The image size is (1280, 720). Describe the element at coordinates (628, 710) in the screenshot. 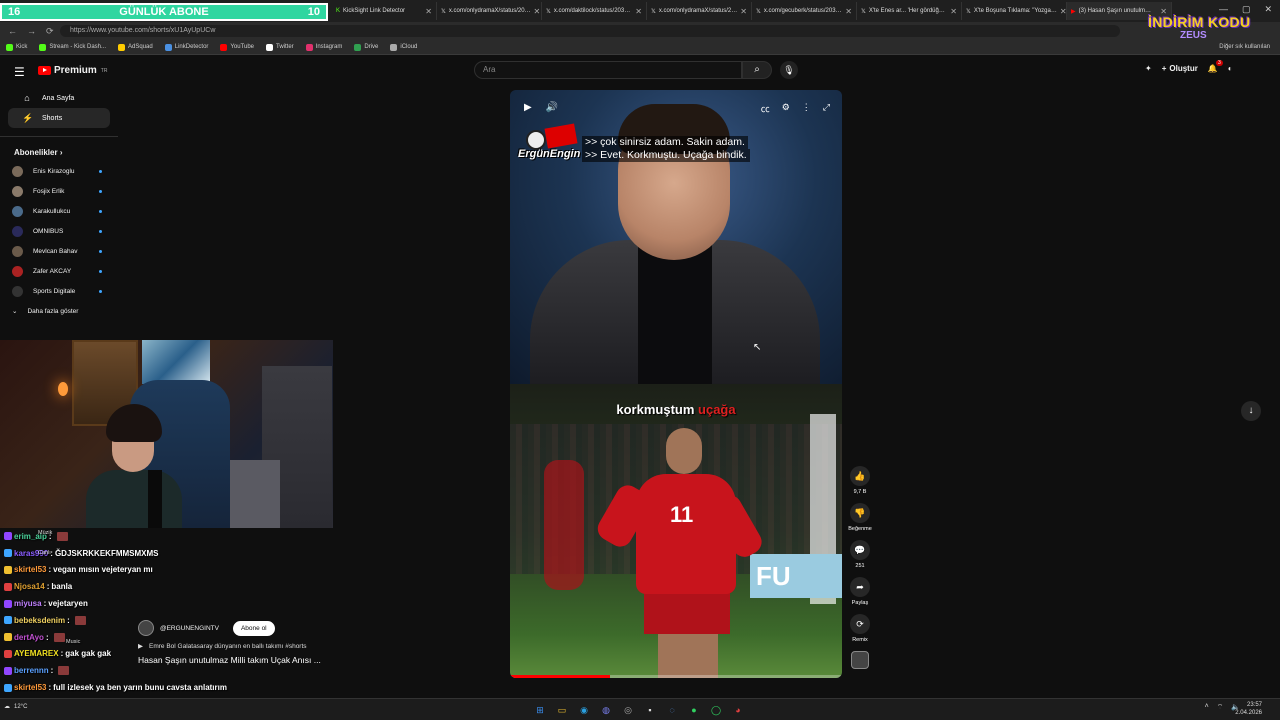

I see `steam-icon: ◎` at that location.